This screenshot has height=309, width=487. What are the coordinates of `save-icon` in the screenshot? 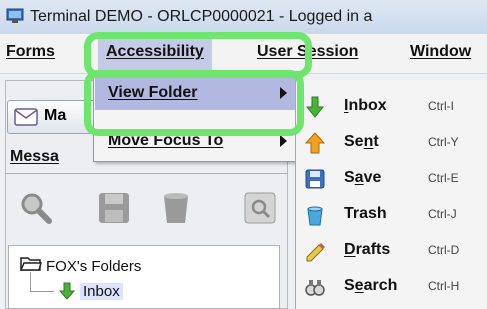 It's located at (114, 208).